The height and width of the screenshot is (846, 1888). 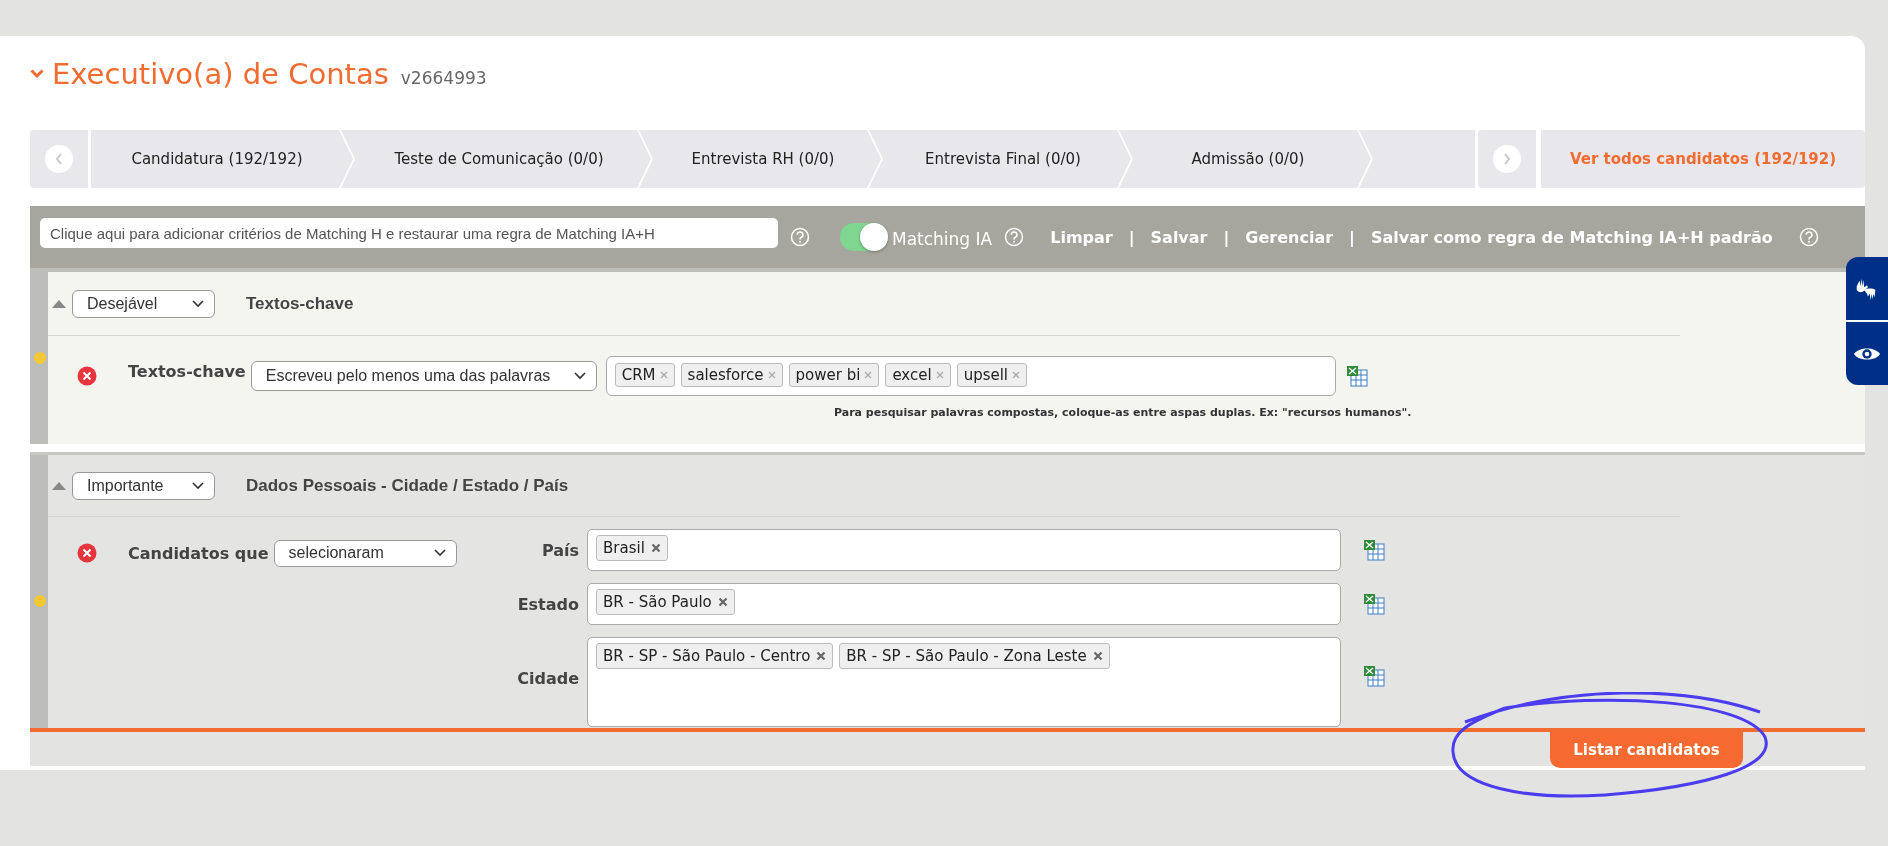 What do you see at coordinates (834, 375) in the screenshot?
I see `tag: power bi` at bounding box center [834, 375].